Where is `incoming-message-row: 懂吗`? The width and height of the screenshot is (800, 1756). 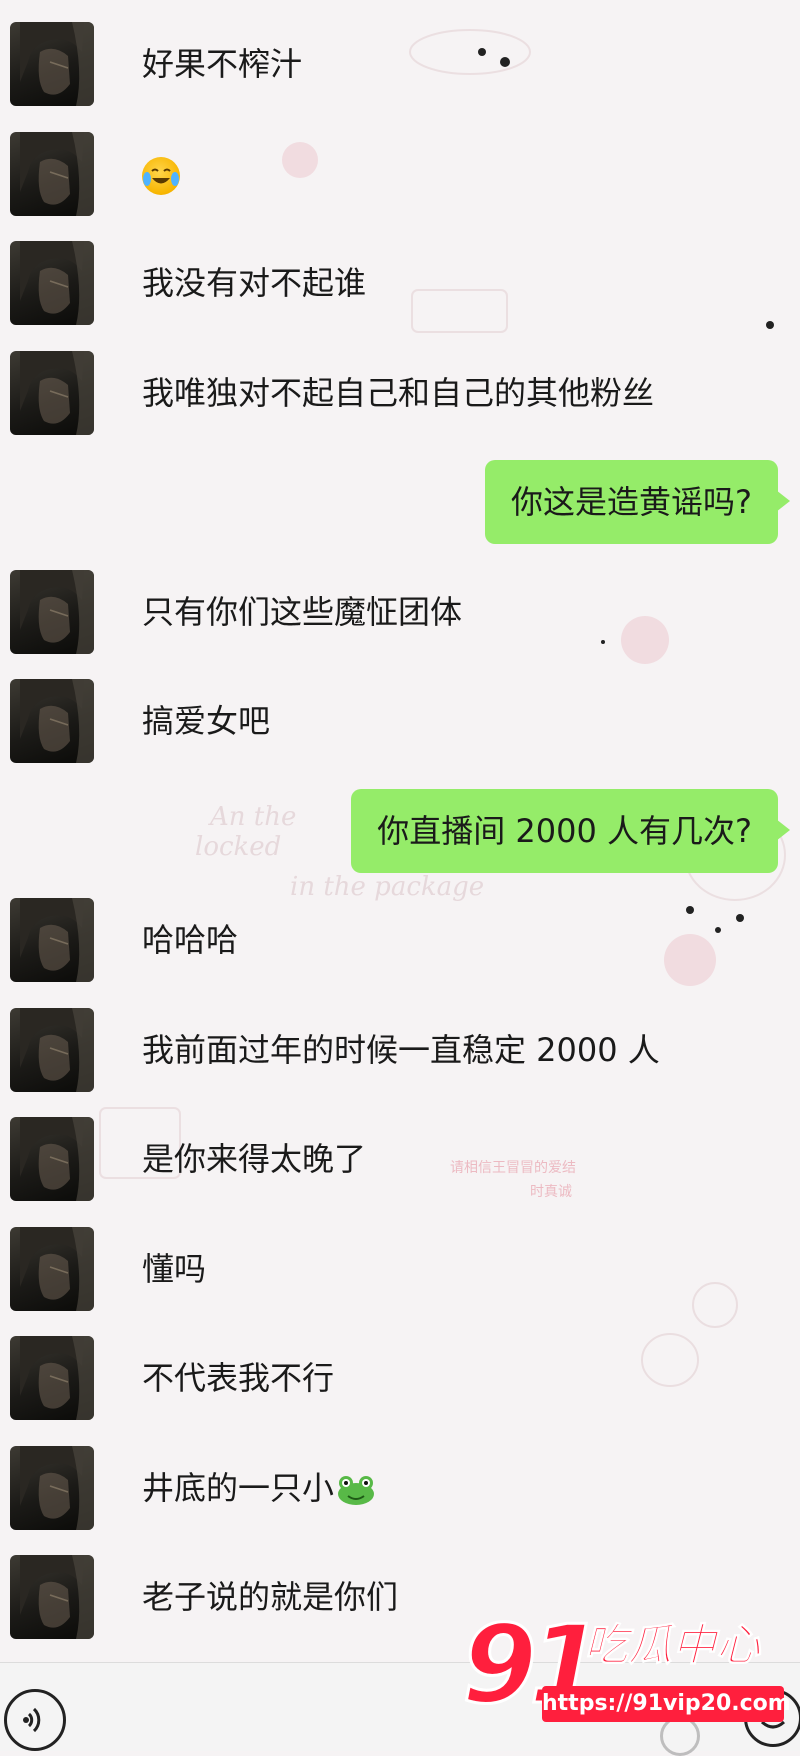 incoming-message-row: 懂吗 is located at coordinates (400, 1269).